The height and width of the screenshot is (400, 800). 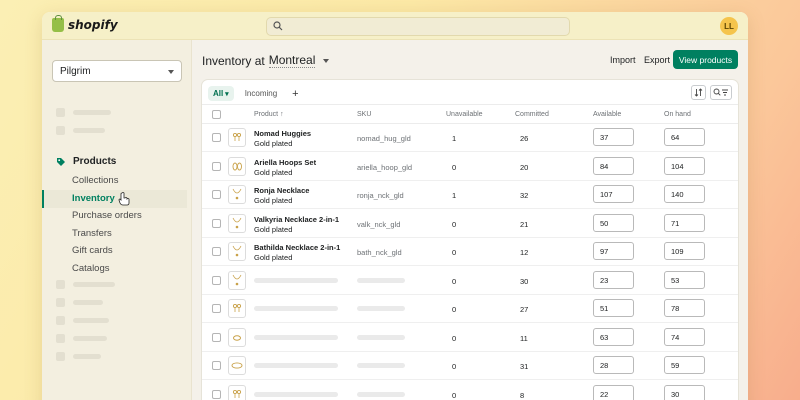 What do you see at coordinates (684, 137) in the screenshot?
I see `on-hand-input: 64` at bounding box center [684, 137].